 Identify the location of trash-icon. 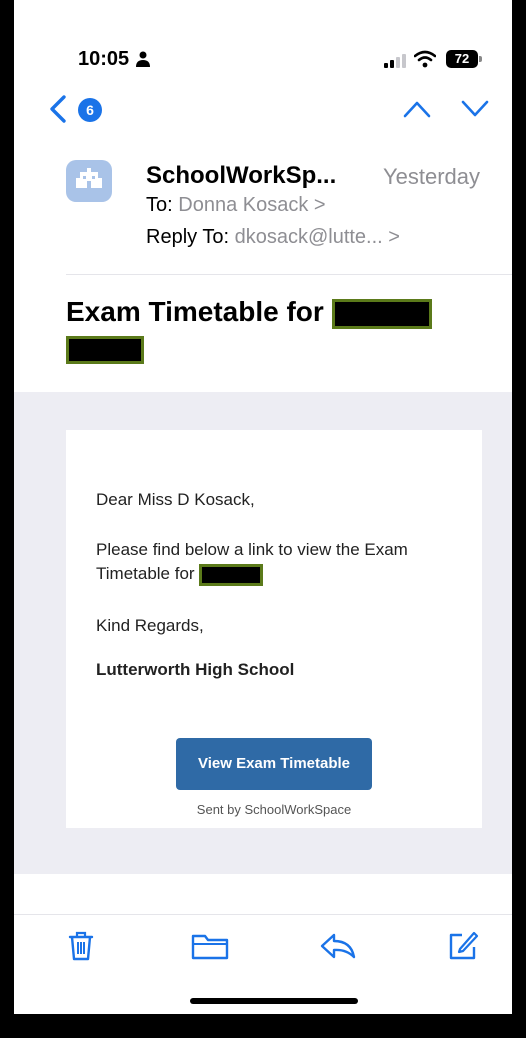
(81, 946).